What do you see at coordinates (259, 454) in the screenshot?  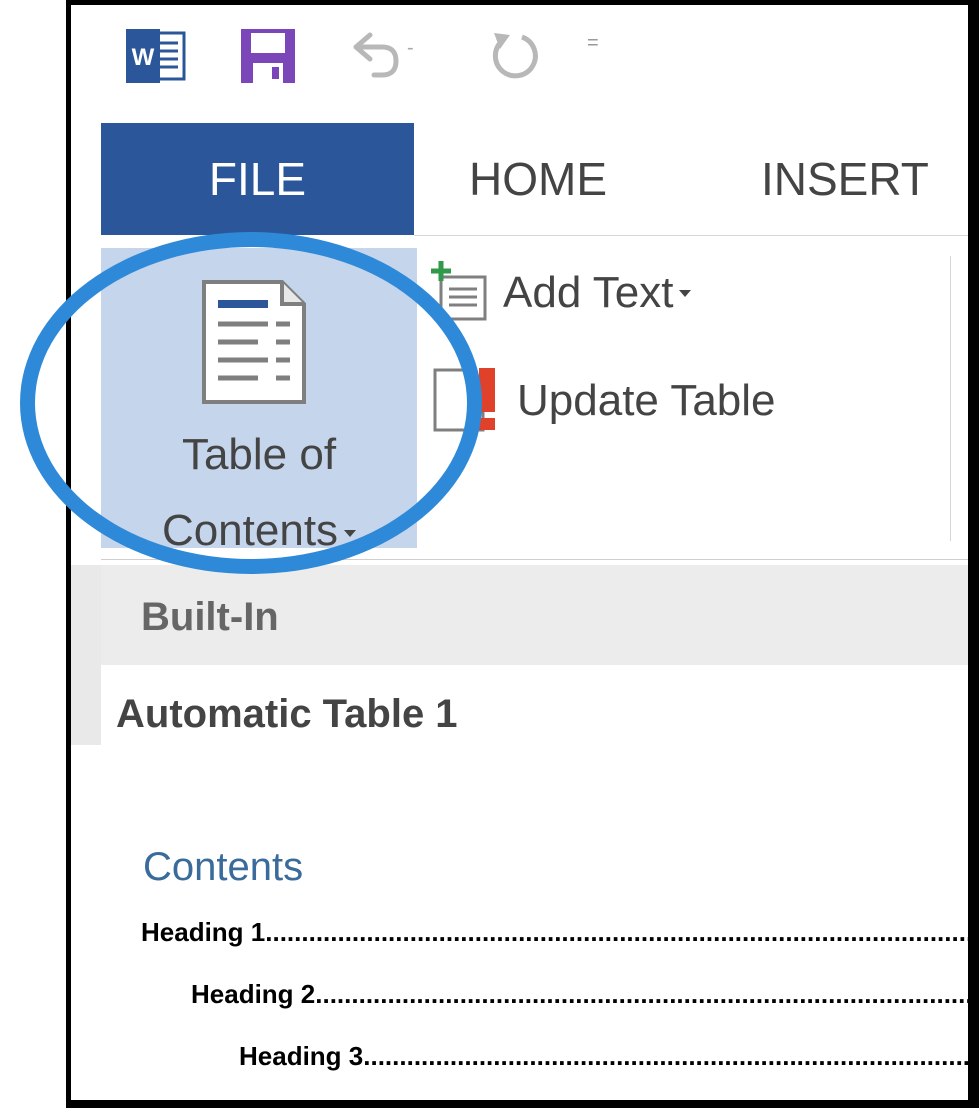 I see `table-of-contents-label-line1: Table of` at bounding box center [259, 454].